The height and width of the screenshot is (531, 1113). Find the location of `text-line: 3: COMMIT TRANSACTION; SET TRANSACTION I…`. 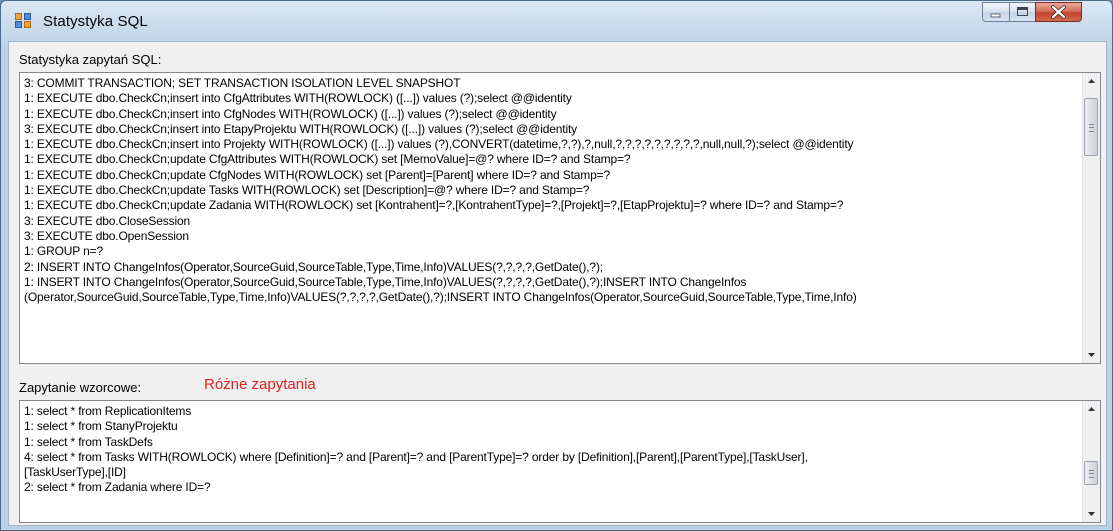

text-line: 3: COMMIT TRANSACTION; SET TRANSACTION I… is located at coordinates (242, 83).